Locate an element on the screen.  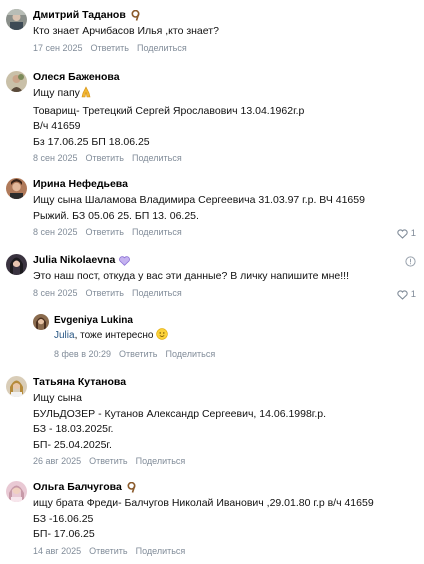
comment-date: 14 авг 2025 is located at coordinates (57, 550).